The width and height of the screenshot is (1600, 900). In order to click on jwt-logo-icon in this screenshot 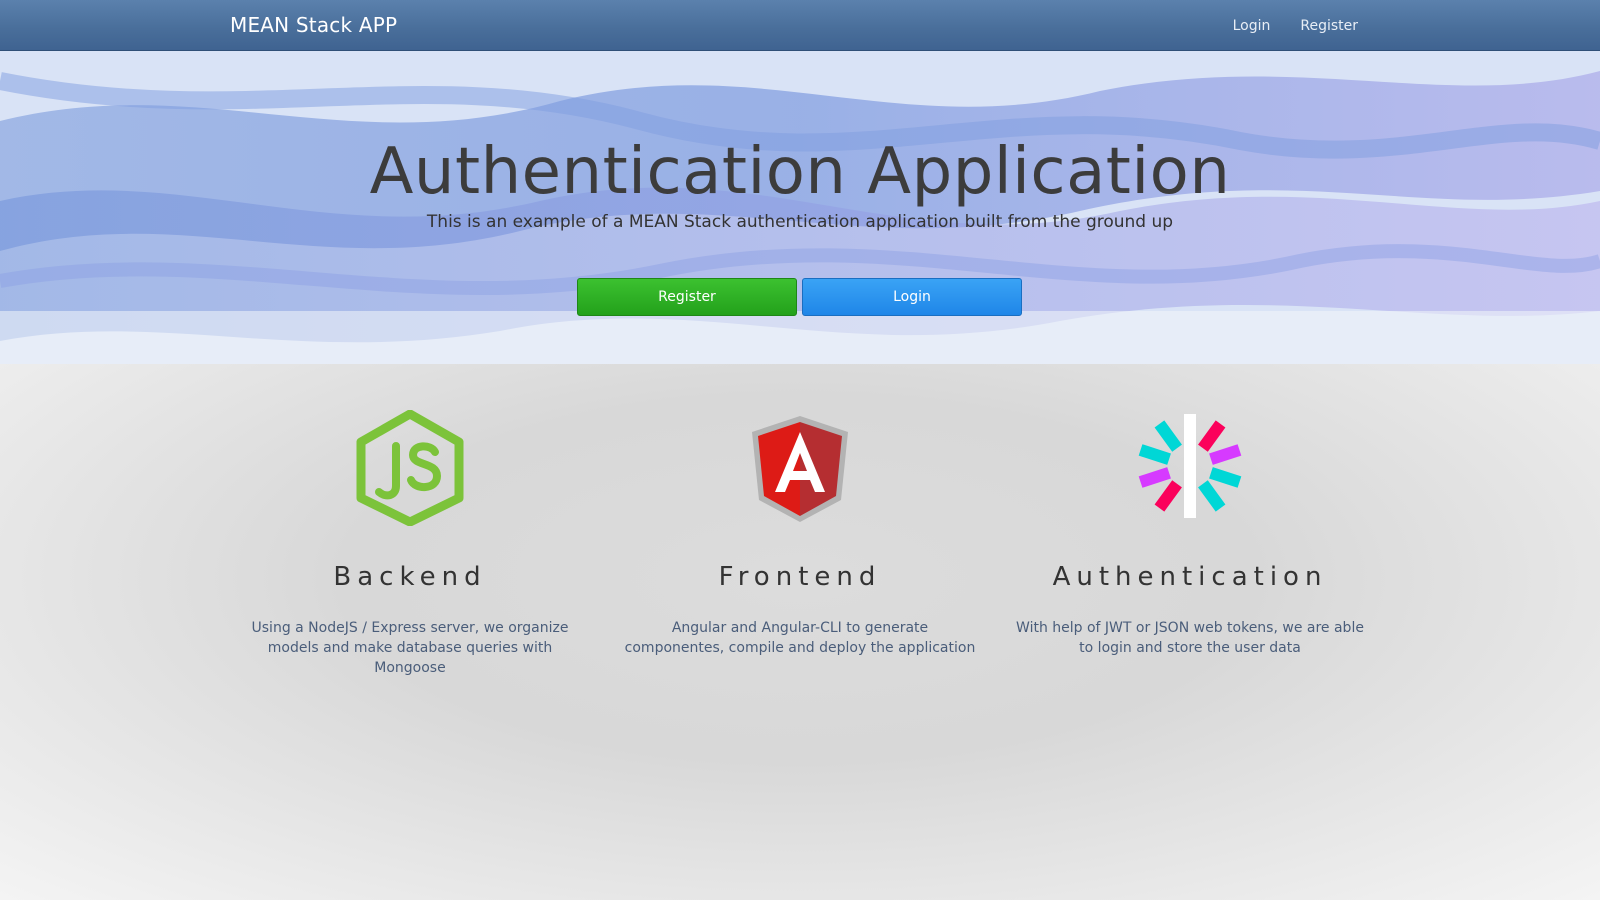, I will do `click(1190, 466)`.